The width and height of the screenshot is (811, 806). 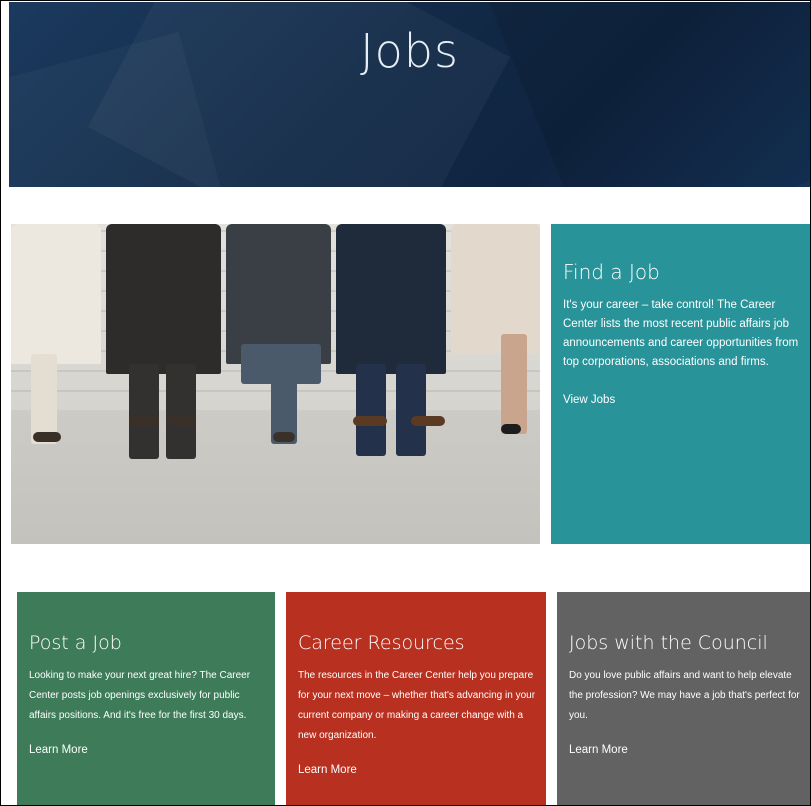 I want to click on jobs-with-council-learn-more-link: Learn More, so click(x=598, y=750).